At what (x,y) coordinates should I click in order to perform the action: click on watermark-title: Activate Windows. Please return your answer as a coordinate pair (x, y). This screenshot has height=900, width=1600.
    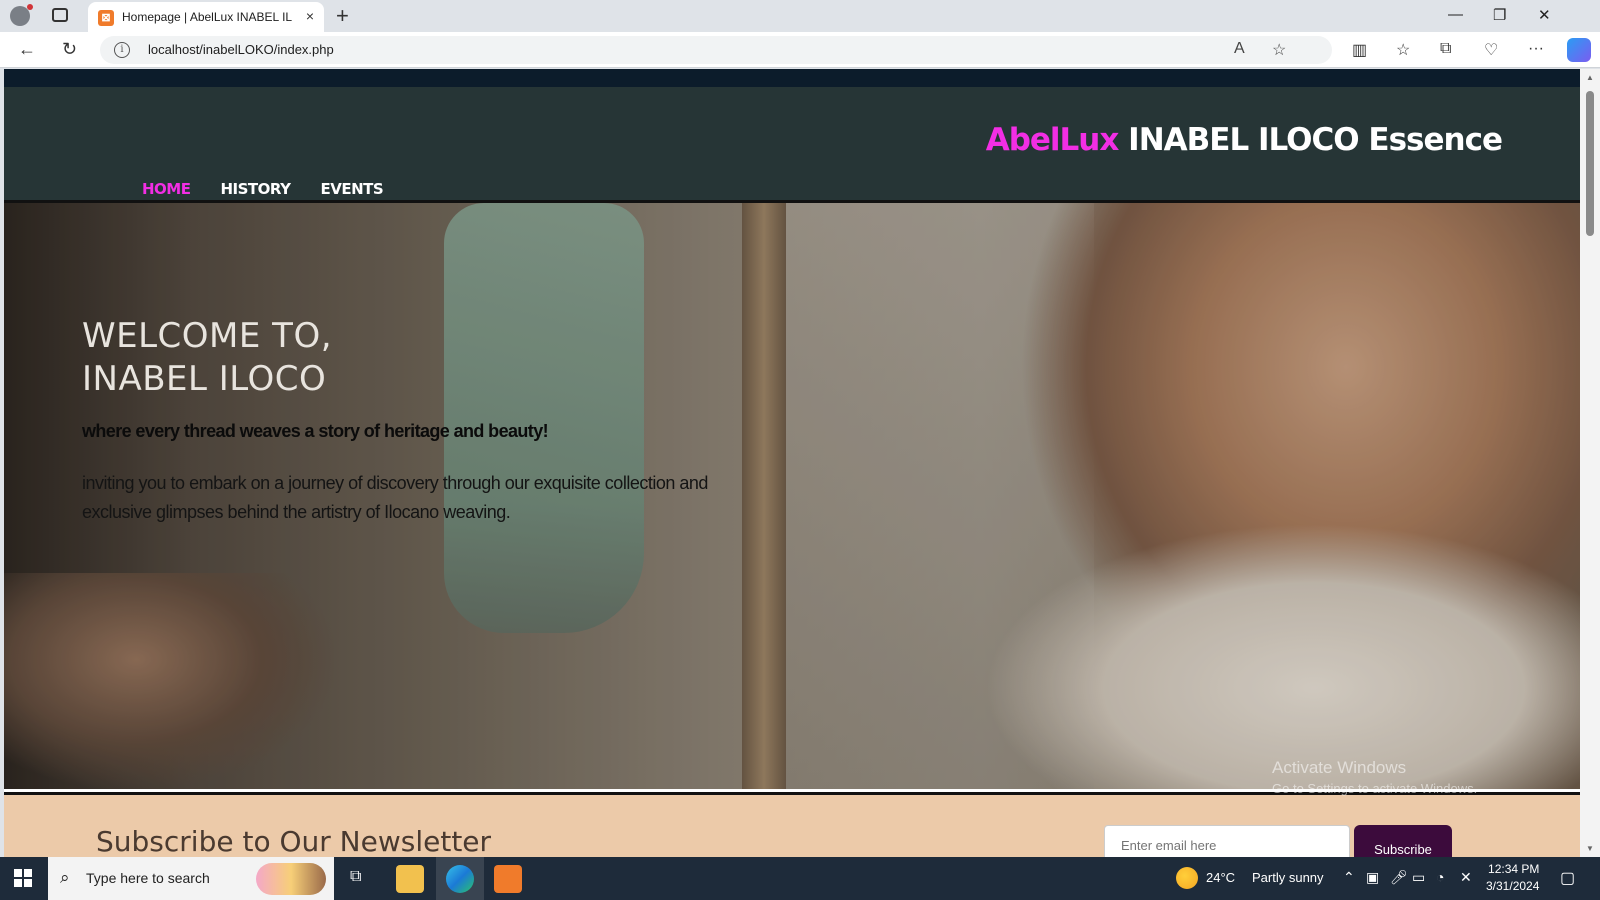
    Looking at the image, I should click on (1339, 767).